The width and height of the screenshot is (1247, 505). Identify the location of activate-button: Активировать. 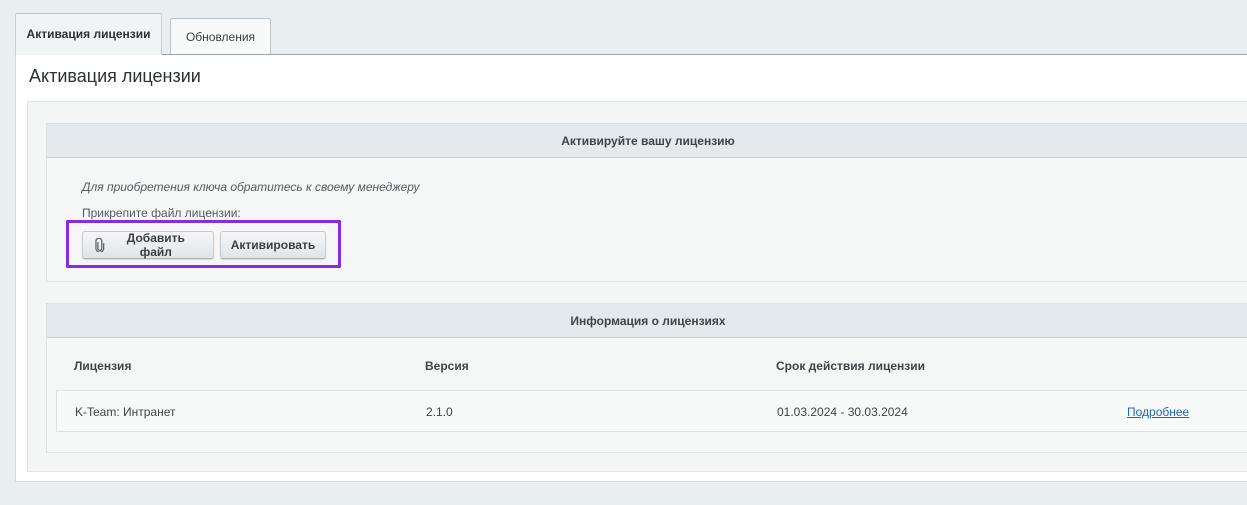
(273, 245).